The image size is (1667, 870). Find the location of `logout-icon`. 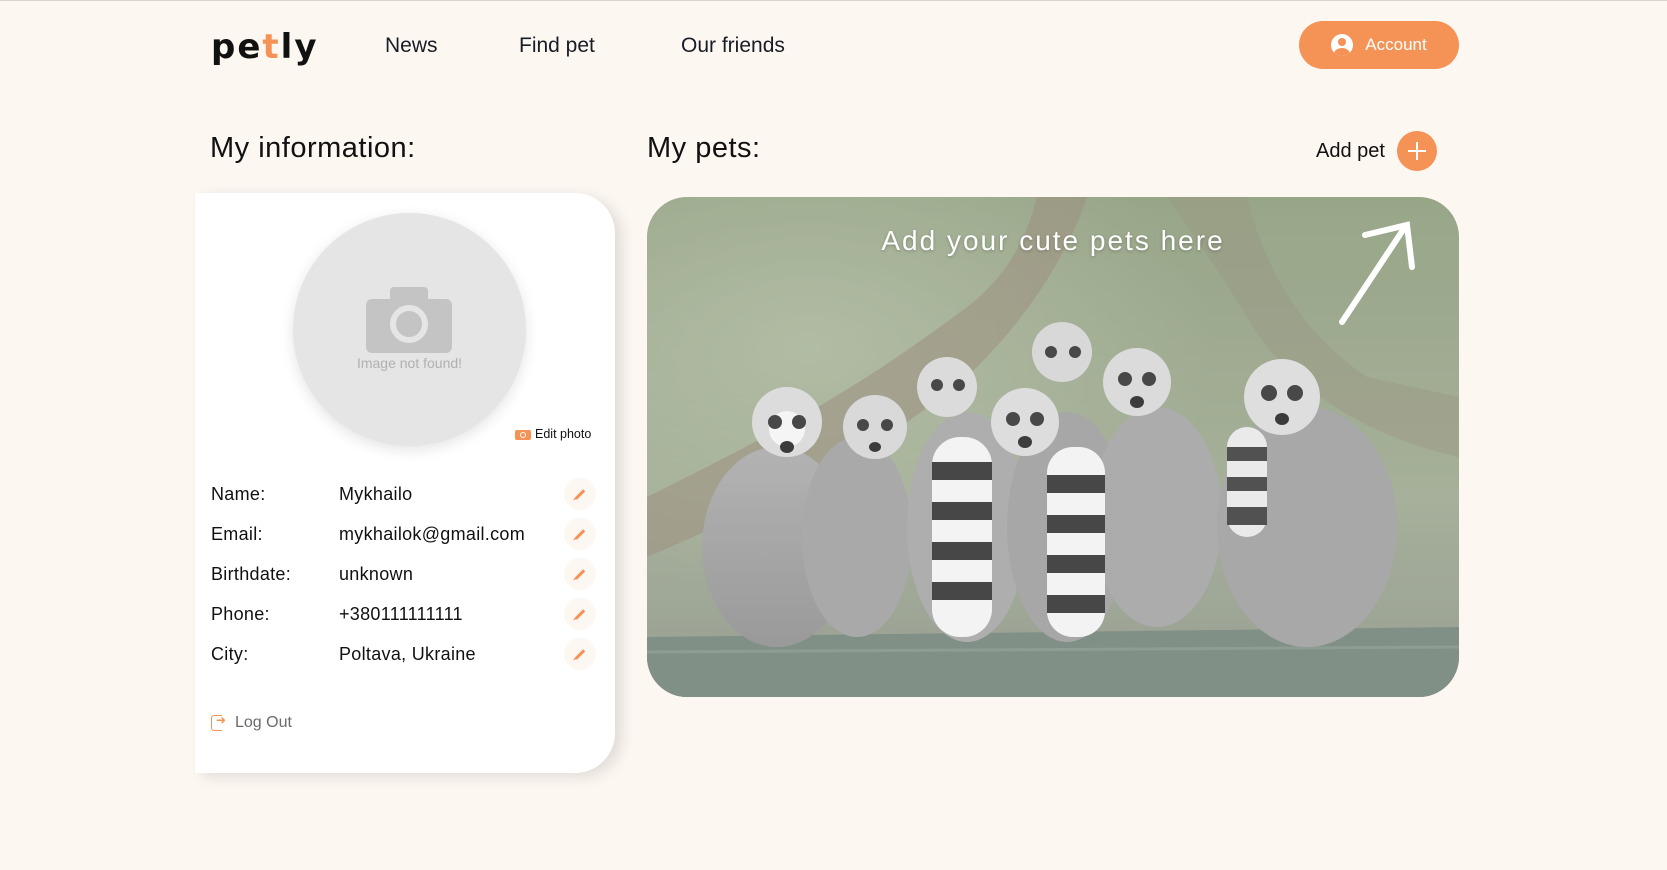

logout-icon is located at coordinates (219, 722).